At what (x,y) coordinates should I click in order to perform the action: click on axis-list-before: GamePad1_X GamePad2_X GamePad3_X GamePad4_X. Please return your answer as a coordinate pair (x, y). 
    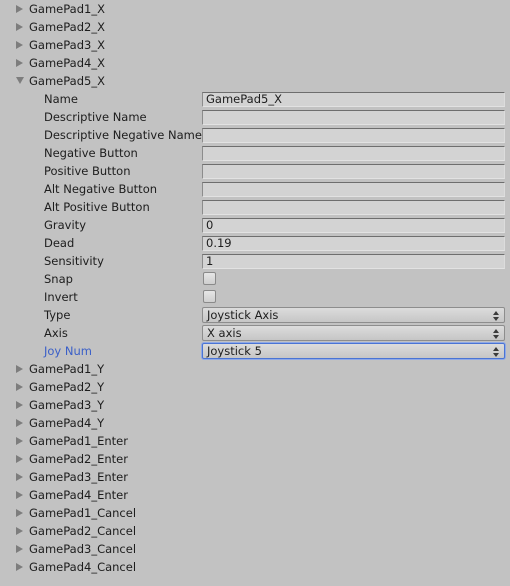
    Looking at the image, I should click on (255, 36).